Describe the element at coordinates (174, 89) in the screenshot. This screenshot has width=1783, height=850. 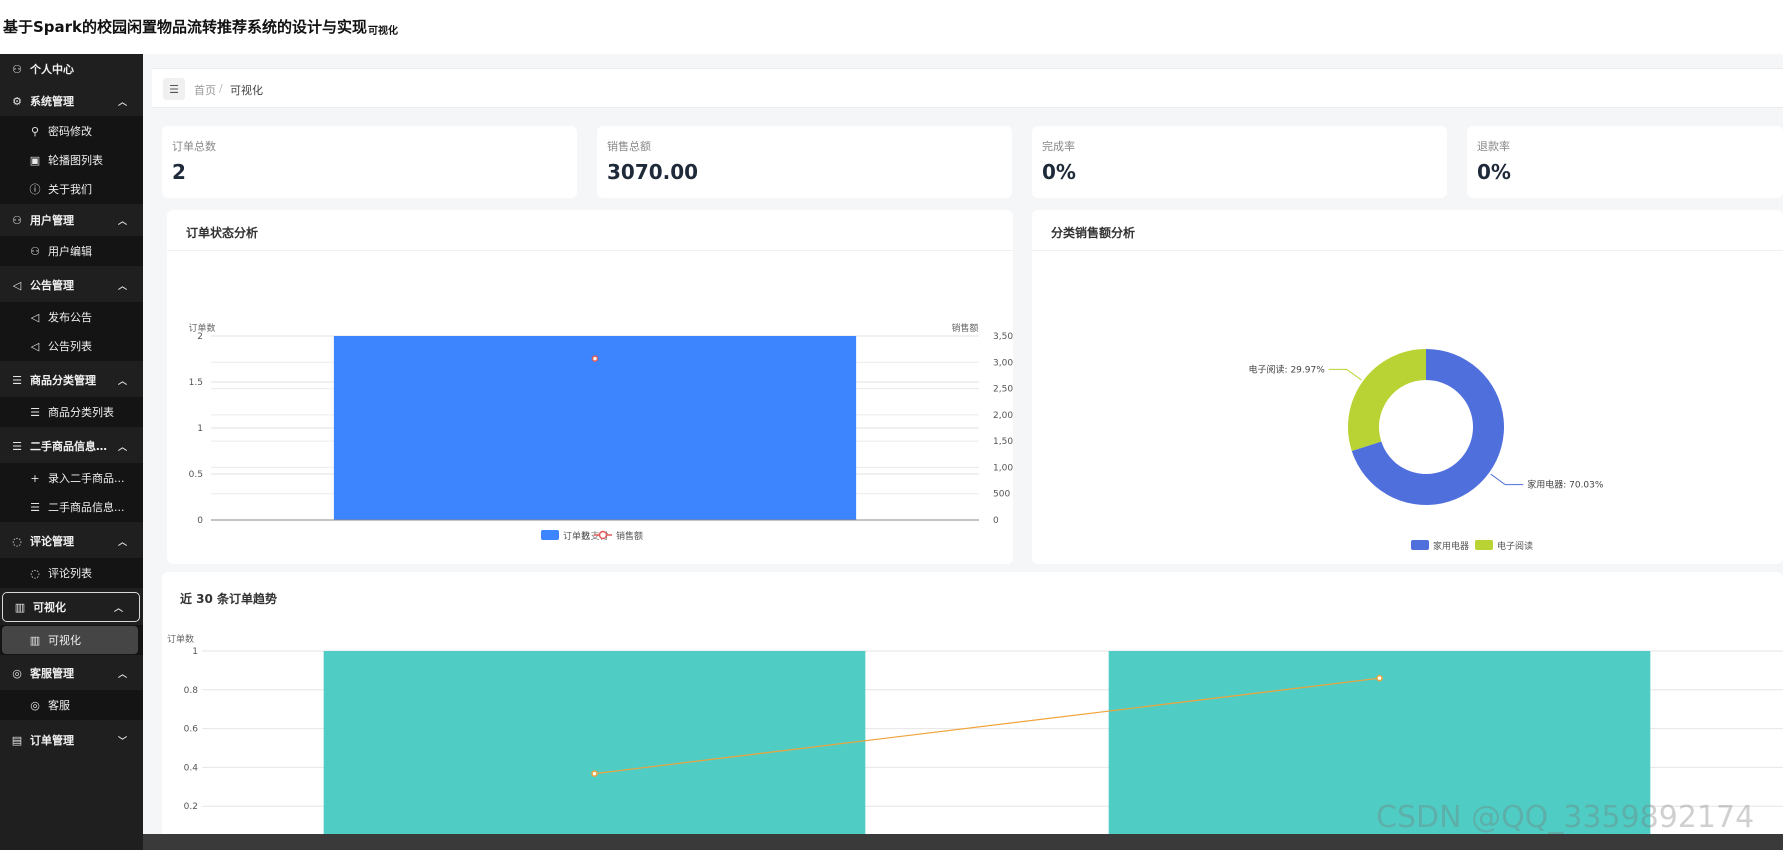
I see `collapse-menu-icon: ☰` at that location.